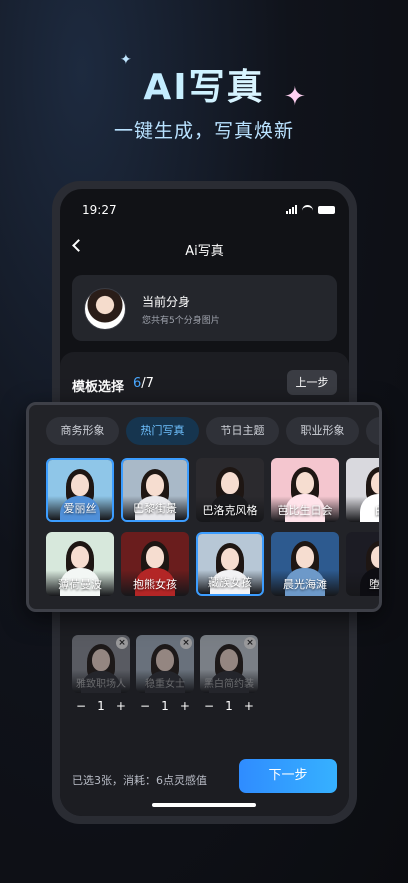  I want to click on selected-thumb: 雅致职场人 ×, so click(101, 664).